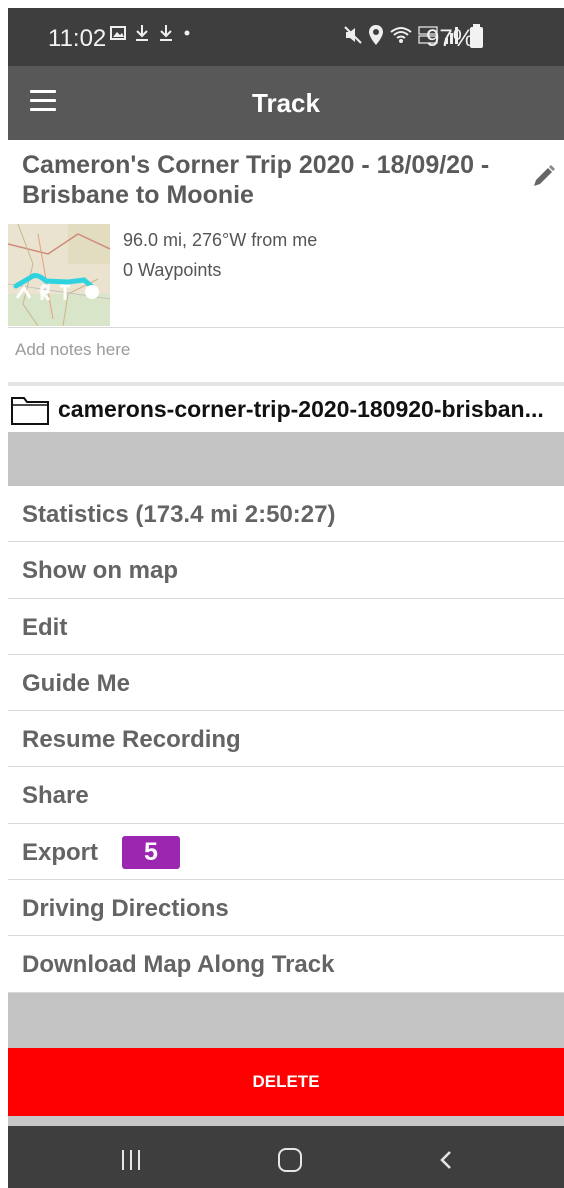 Image resolution: width=564 pixels, height=1188 pixels. What do you see at coordinates (55, 796) in the screenshot?
I see `menu-item-label: Share` at bounding box center [55, 796].